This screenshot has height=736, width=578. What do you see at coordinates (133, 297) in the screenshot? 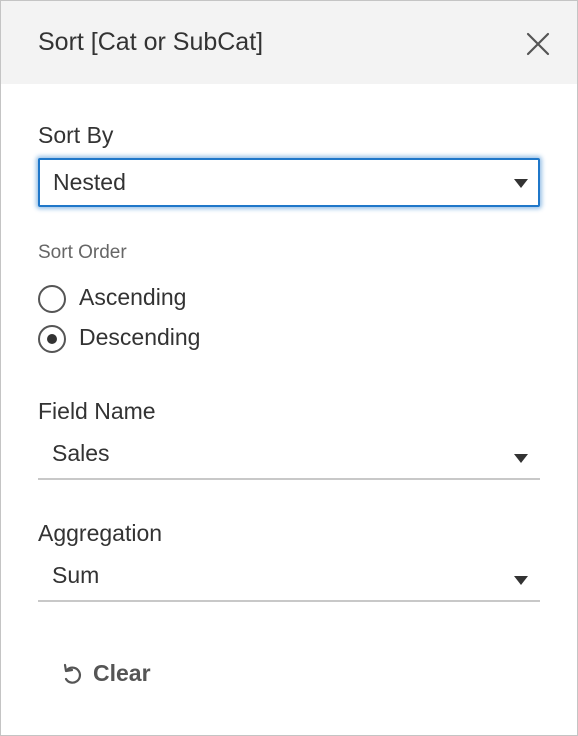
I see `radio-label-ascending: Ascending` at bounding box center [133, 297].